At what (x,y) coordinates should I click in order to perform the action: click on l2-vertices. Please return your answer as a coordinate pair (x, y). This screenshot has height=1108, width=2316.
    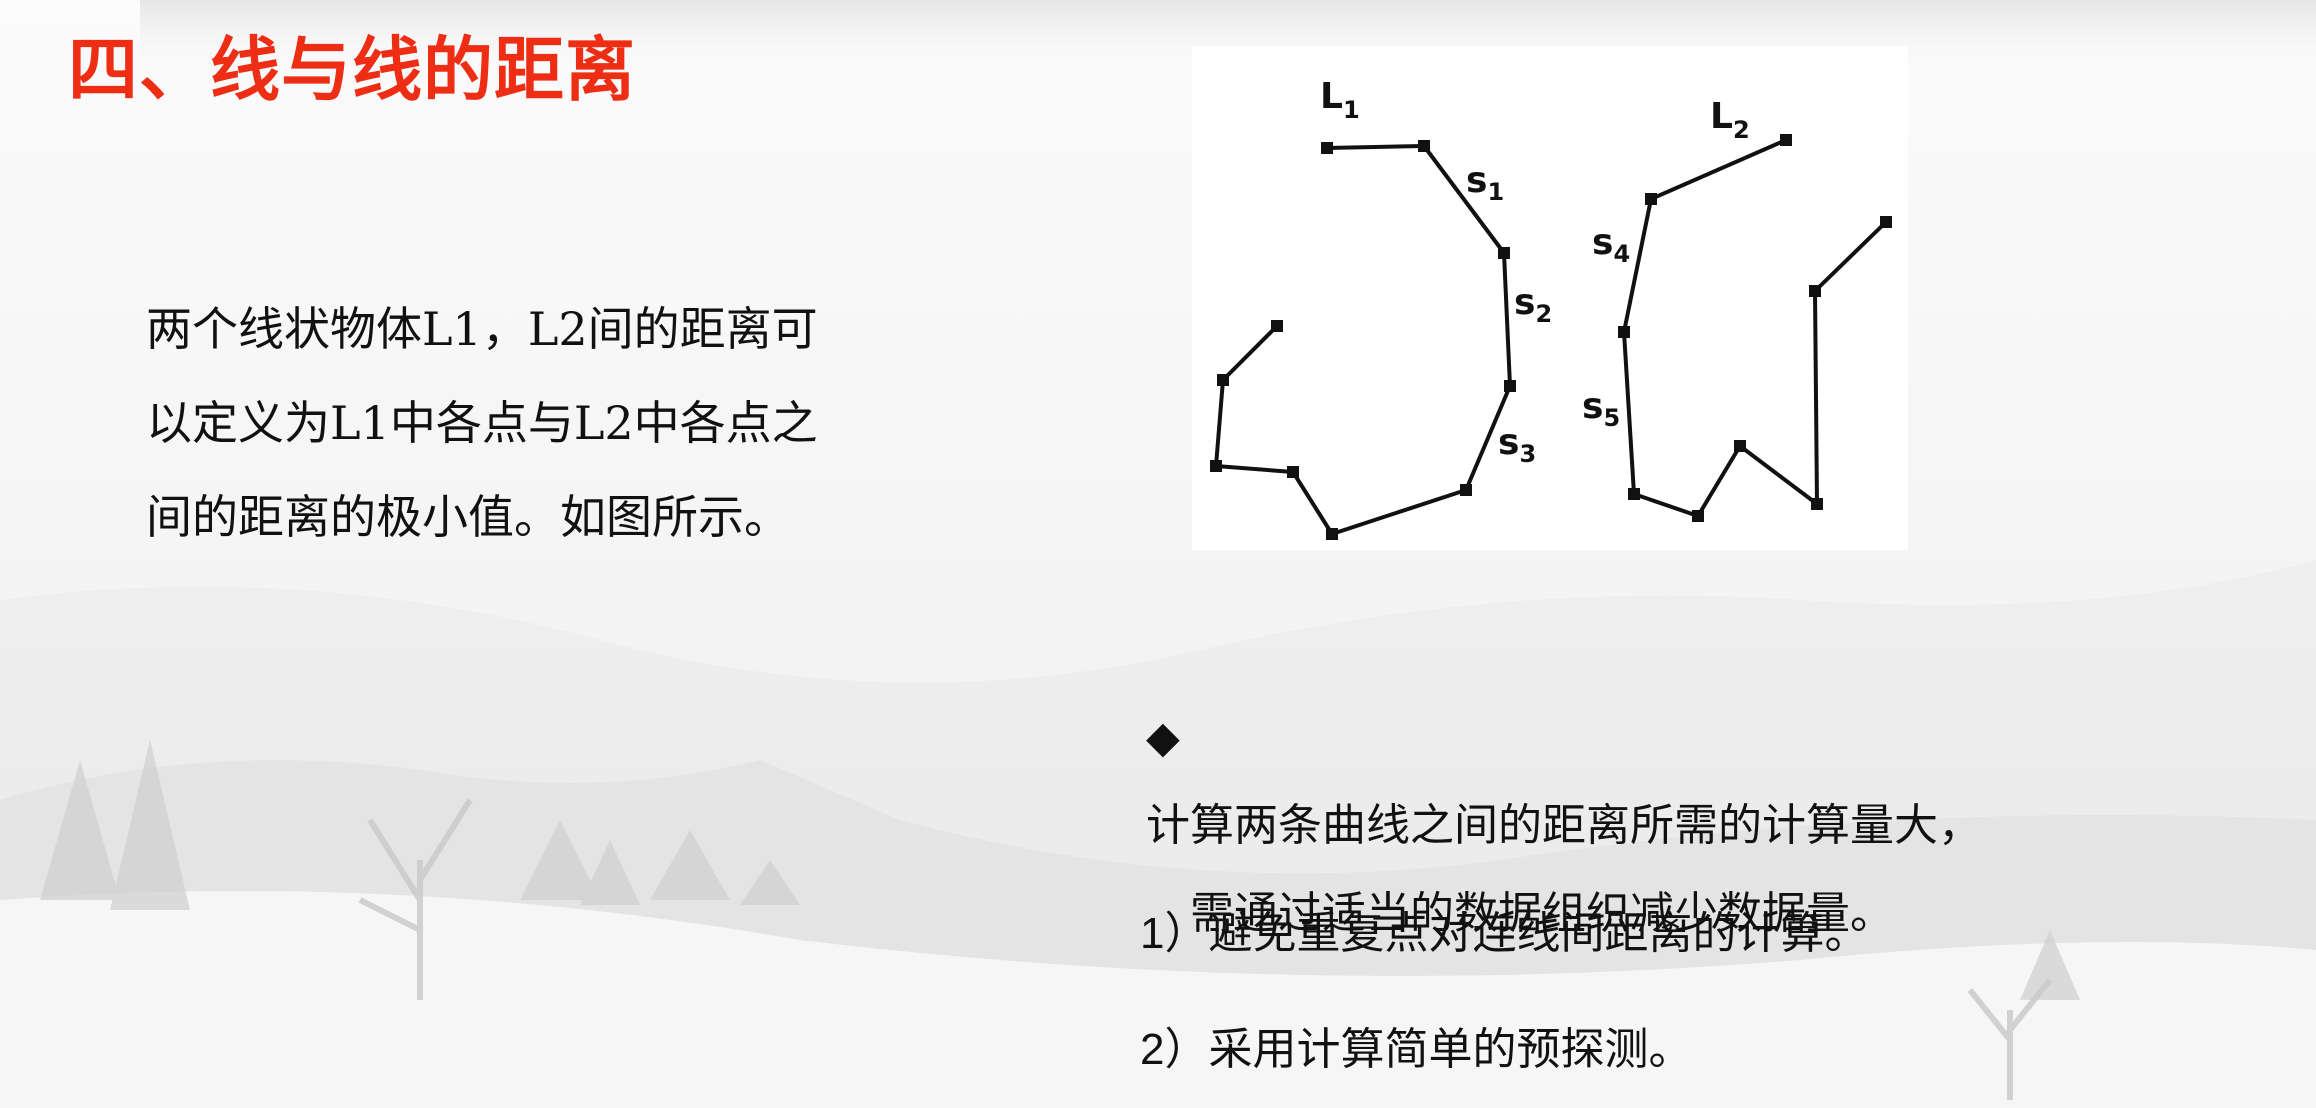
    Looking at the image, I should click on (1755, 328).